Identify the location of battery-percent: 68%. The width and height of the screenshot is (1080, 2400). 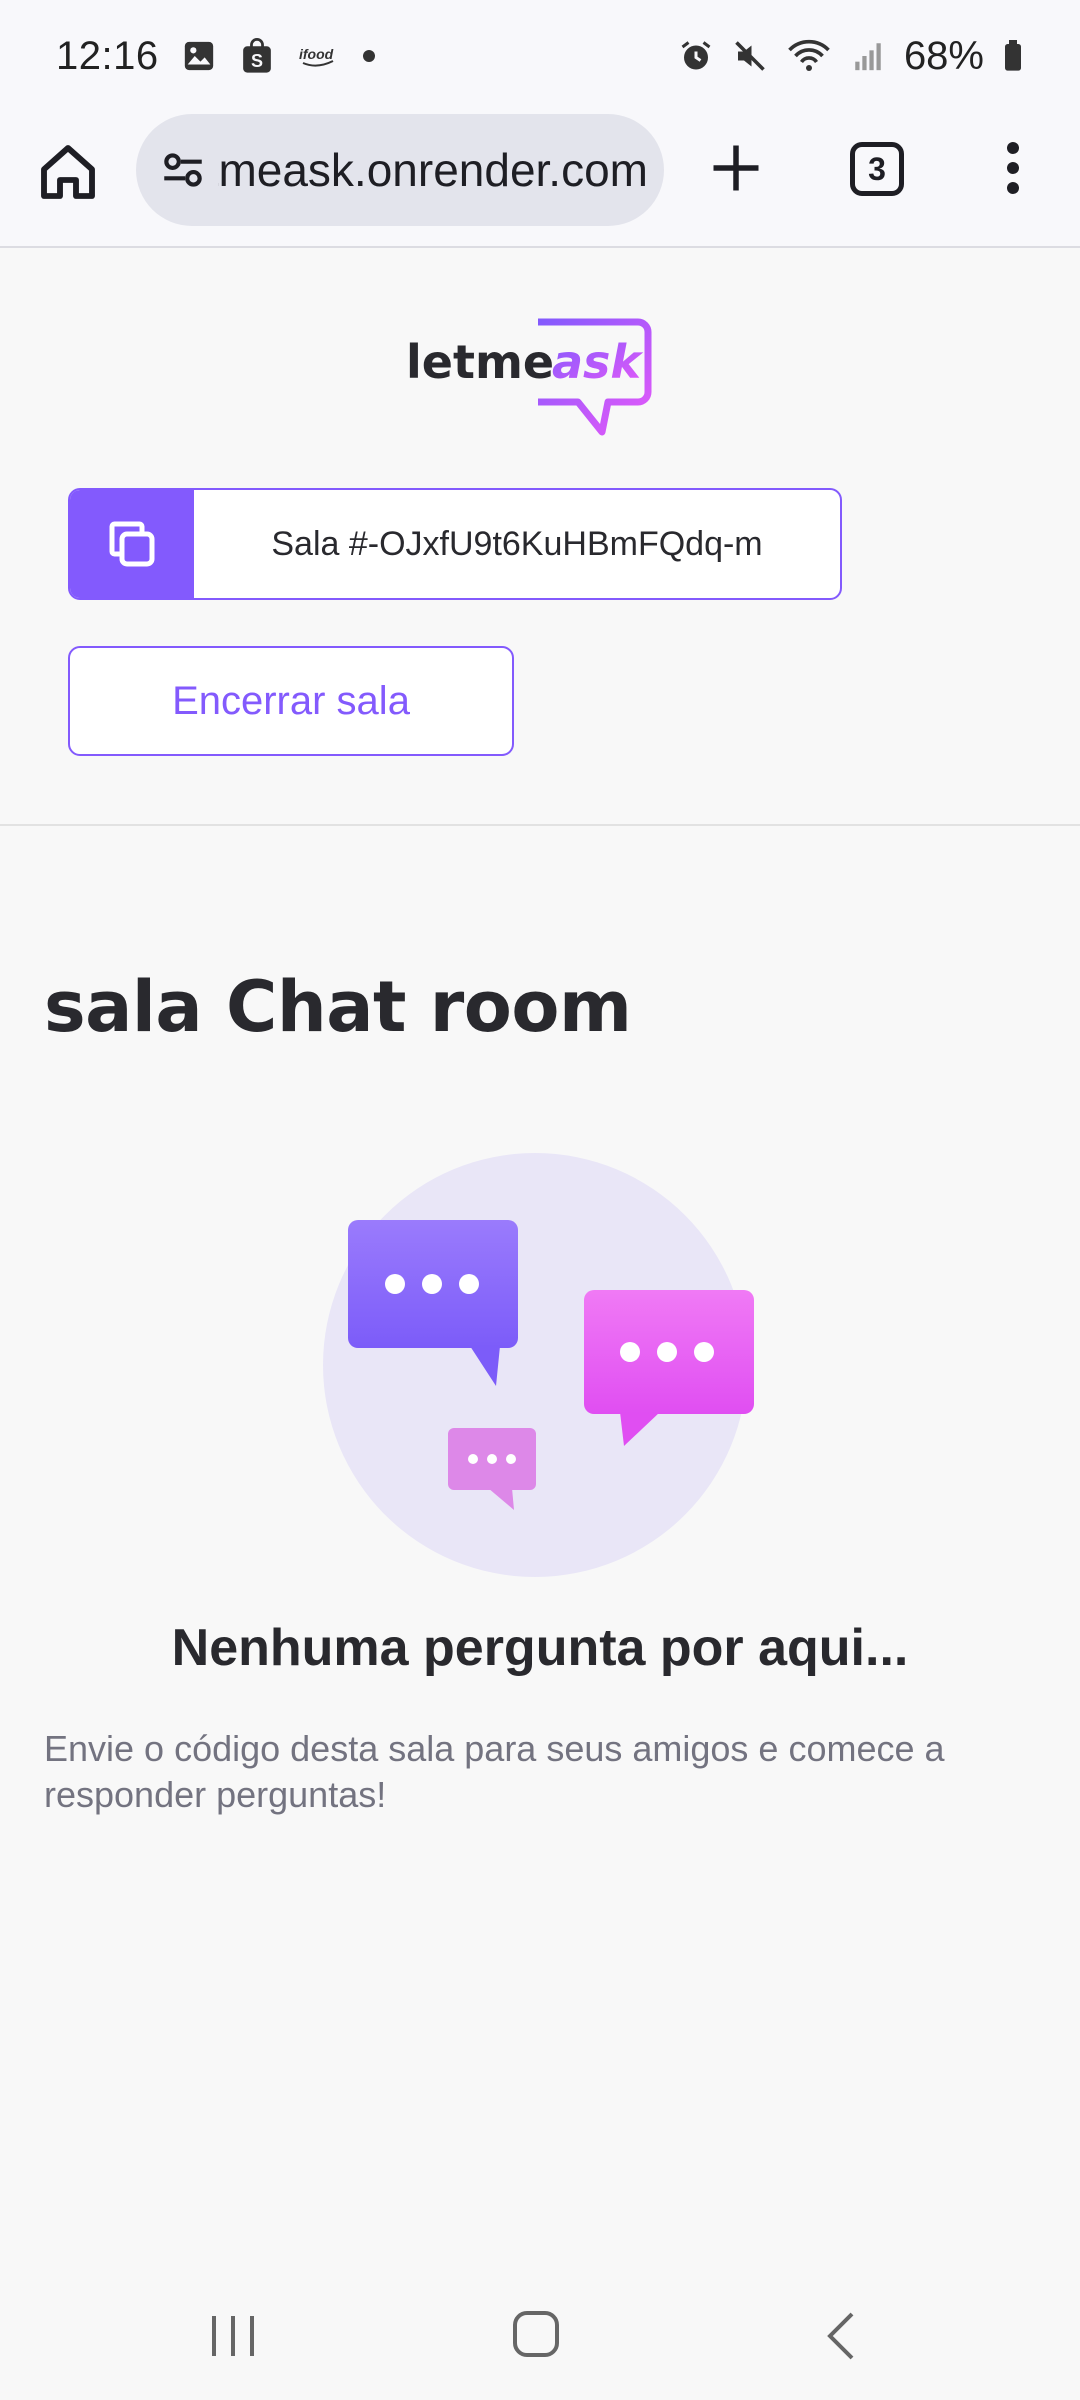
(943, 55).